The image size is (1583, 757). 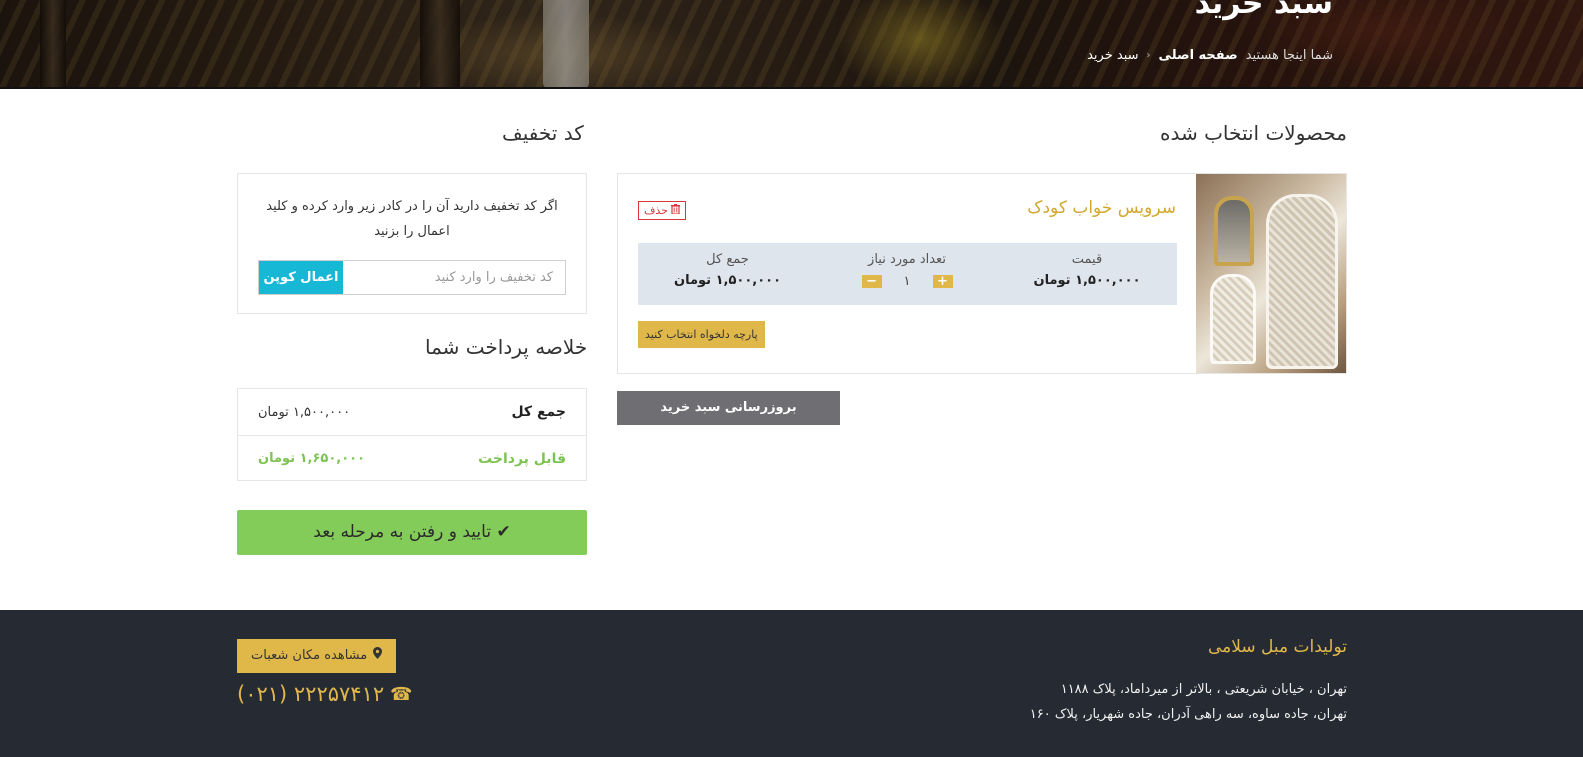 What do you see at coordinates (412, 458) in the screenshot?
I see `summary-payable-row: قابل پرداخت ۱,۶۵۰,۰۰۰ تومان` at bounding box center [412, 458].